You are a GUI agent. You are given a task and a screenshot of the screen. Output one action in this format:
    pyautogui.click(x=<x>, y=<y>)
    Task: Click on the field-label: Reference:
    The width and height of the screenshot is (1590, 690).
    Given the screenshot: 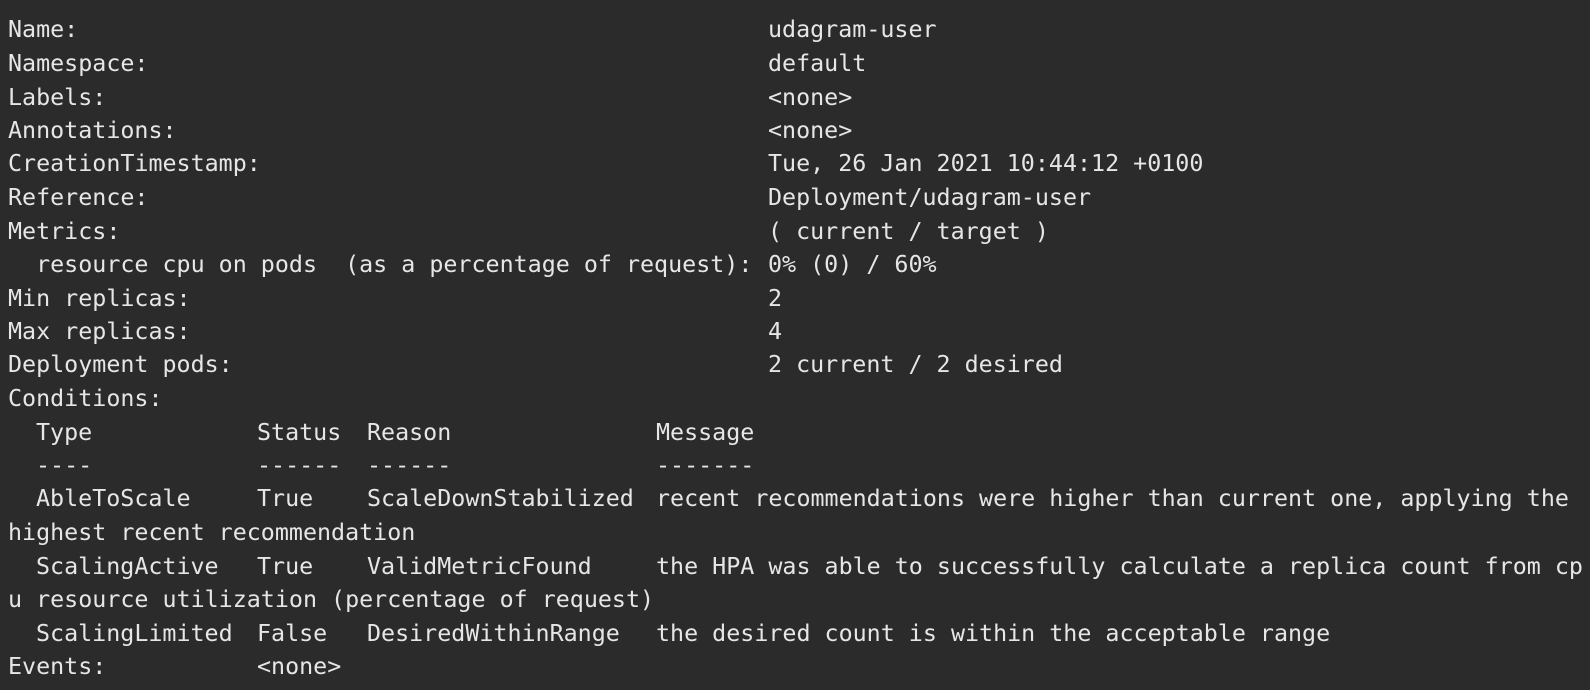 What is the action you would take?
    pyautogui.click(x=78, y=197)
    